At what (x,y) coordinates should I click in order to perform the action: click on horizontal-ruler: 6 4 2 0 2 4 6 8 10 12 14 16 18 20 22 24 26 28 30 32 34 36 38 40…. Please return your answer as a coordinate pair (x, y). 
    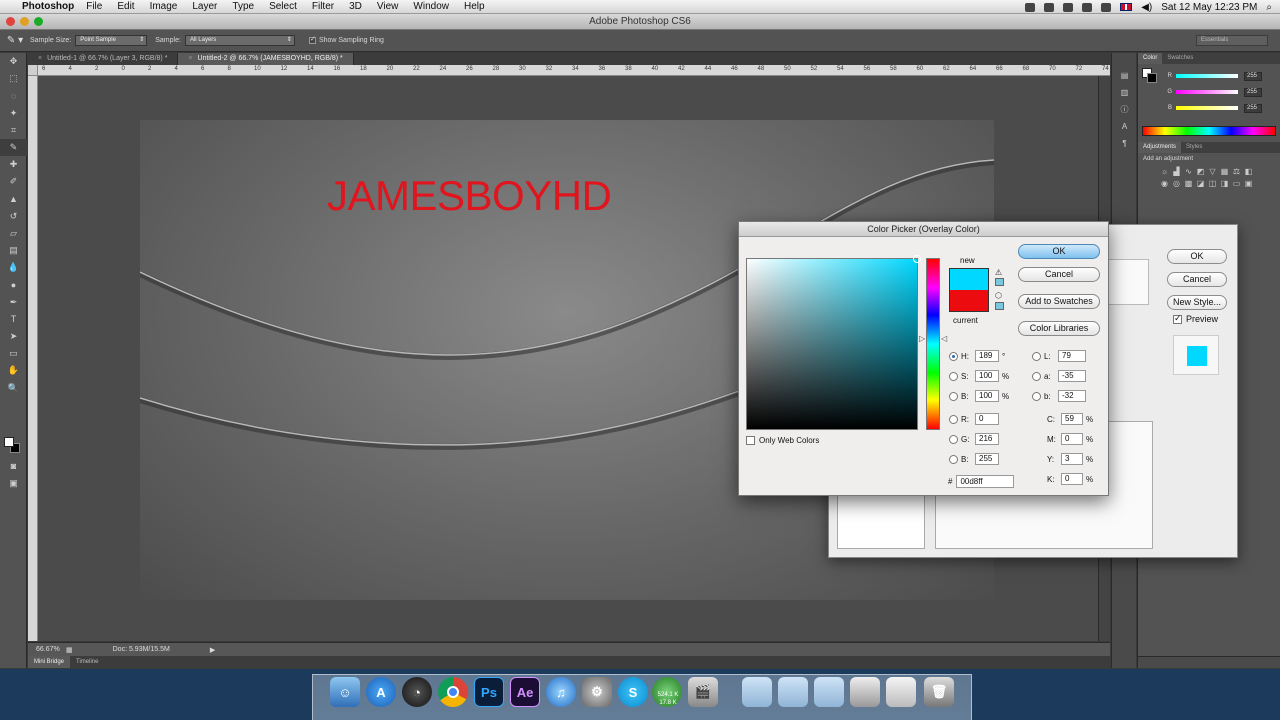
    Looking at the image, I should click on (574, 70).